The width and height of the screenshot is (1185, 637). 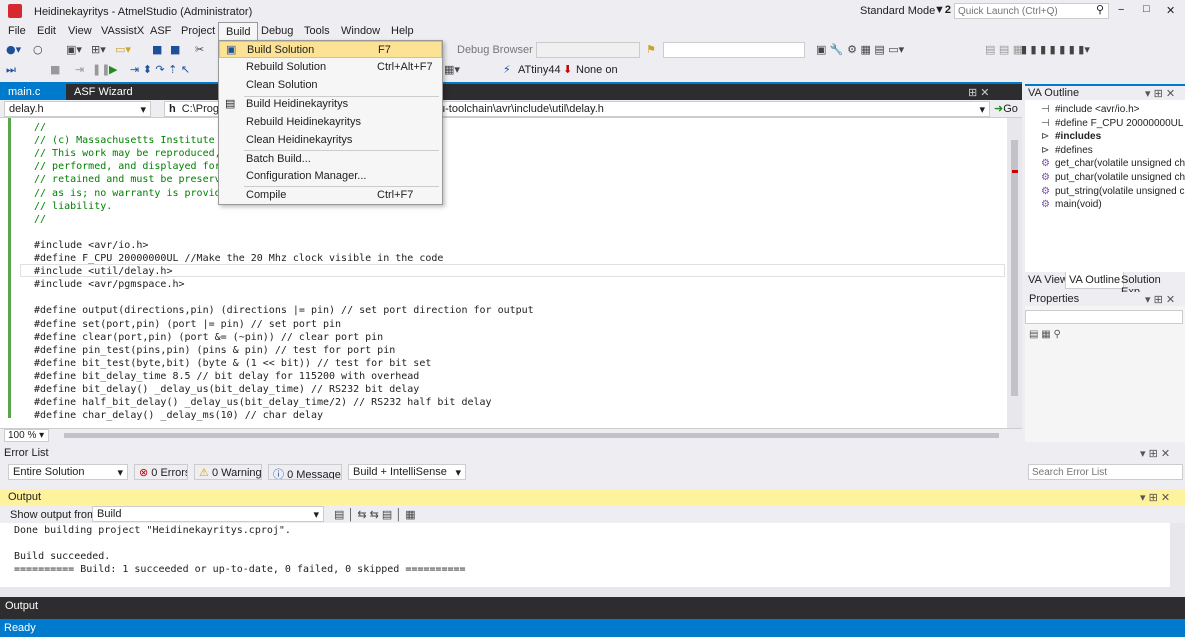 What do you see at coordinates (208, 514) in the screenshot?
I see `output-source-combo: Build ▾` at bounding box center [208, 514].